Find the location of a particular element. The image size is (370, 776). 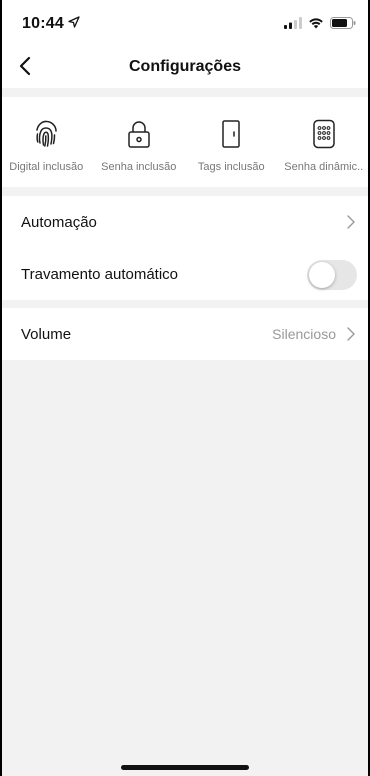

auto-lock-row: Travamento automático is located at coordinates (185, 274).